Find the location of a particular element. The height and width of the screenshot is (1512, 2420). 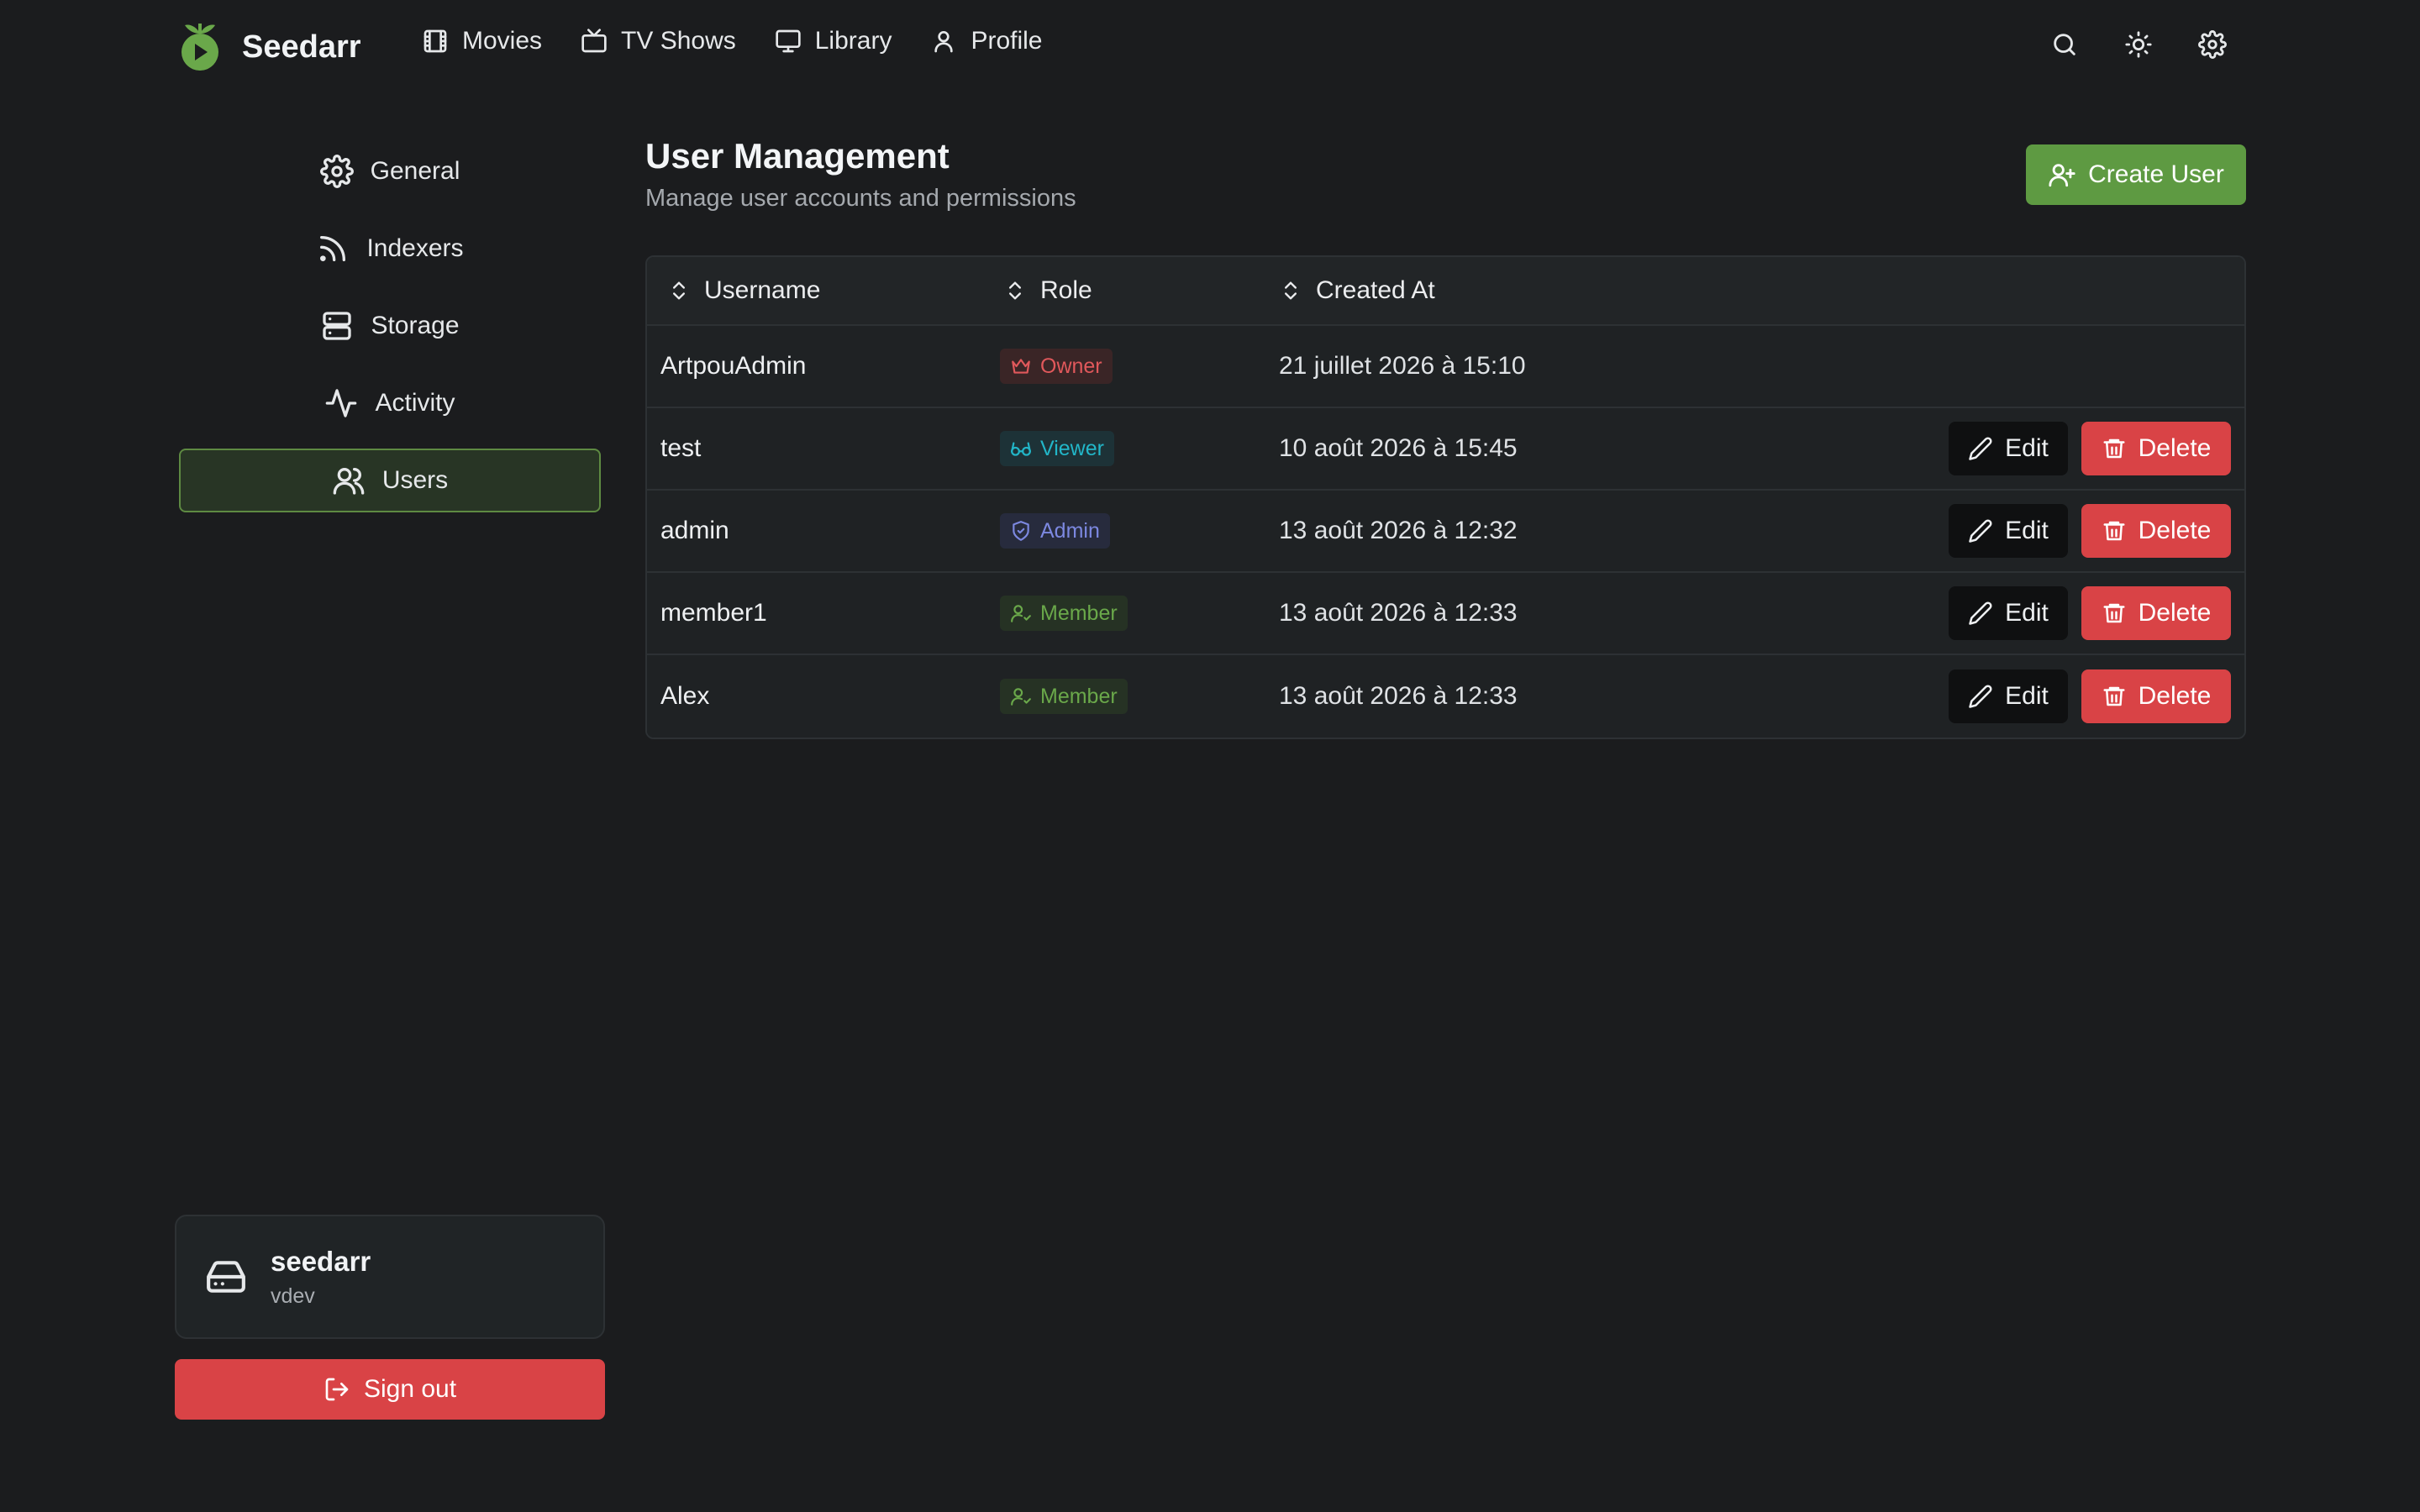

sidebar-item-label: Users is located at coordinates (415, 480).